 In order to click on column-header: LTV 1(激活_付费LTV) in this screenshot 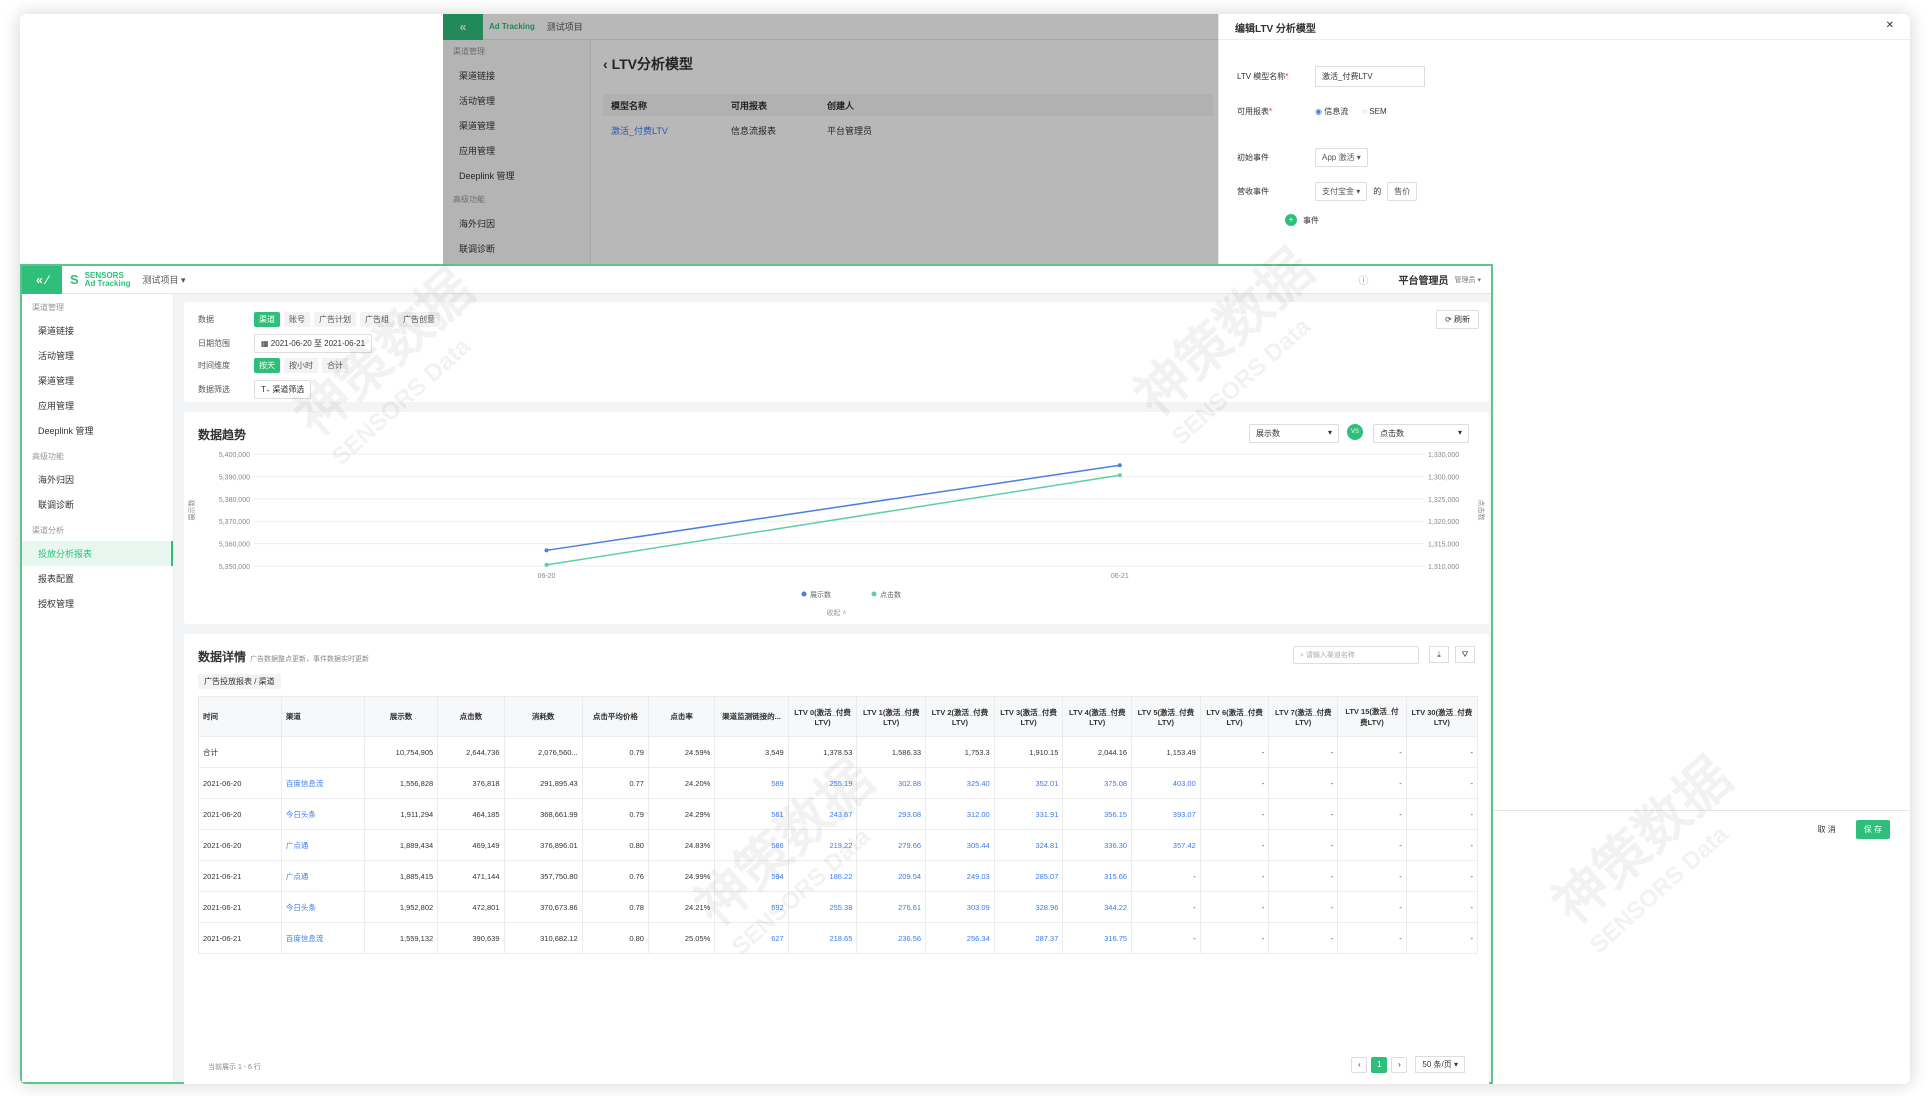, I will do `click(891, 716)`.